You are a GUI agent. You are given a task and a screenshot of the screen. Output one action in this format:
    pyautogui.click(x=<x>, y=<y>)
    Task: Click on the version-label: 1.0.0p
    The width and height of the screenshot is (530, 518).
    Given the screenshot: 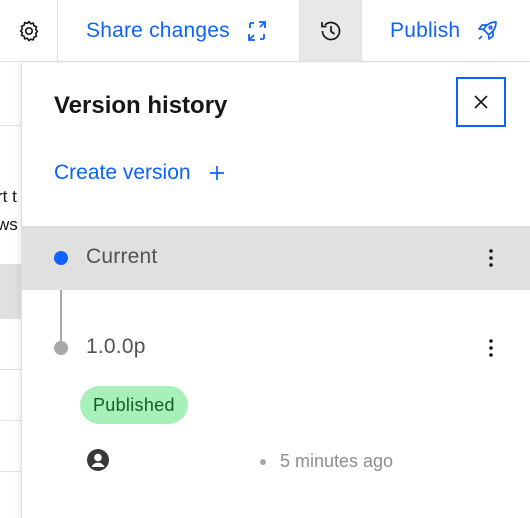 What is the action you would take?
    pyautogui.click(x=116, y=346)
    